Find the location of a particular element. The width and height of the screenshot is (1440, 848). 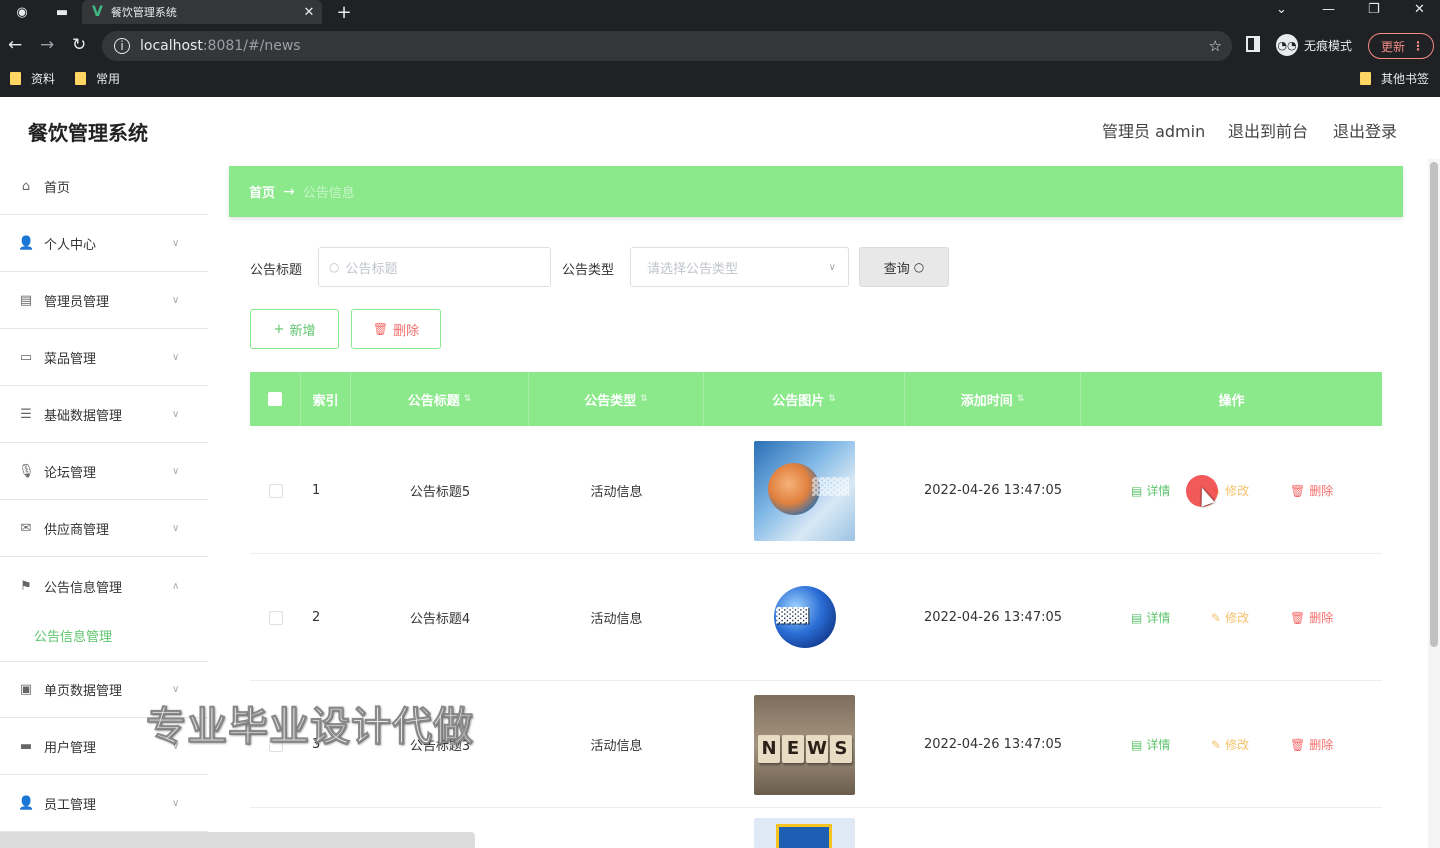

close-window-icon: ✕ is located at coordinates (1419, 9).